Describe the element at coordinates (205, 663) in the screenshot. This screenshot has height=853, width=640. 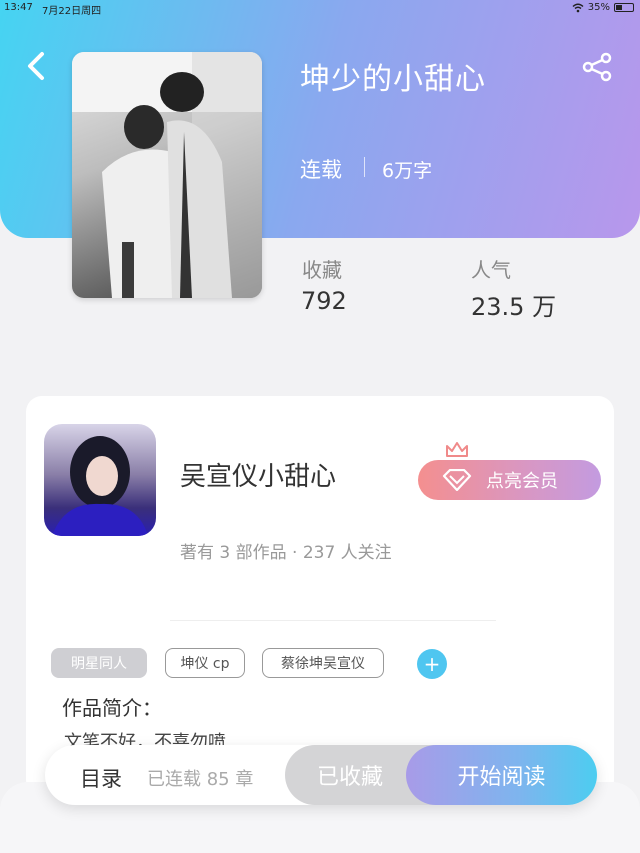
I see `tag-item: 坤仪 cp` at that location.